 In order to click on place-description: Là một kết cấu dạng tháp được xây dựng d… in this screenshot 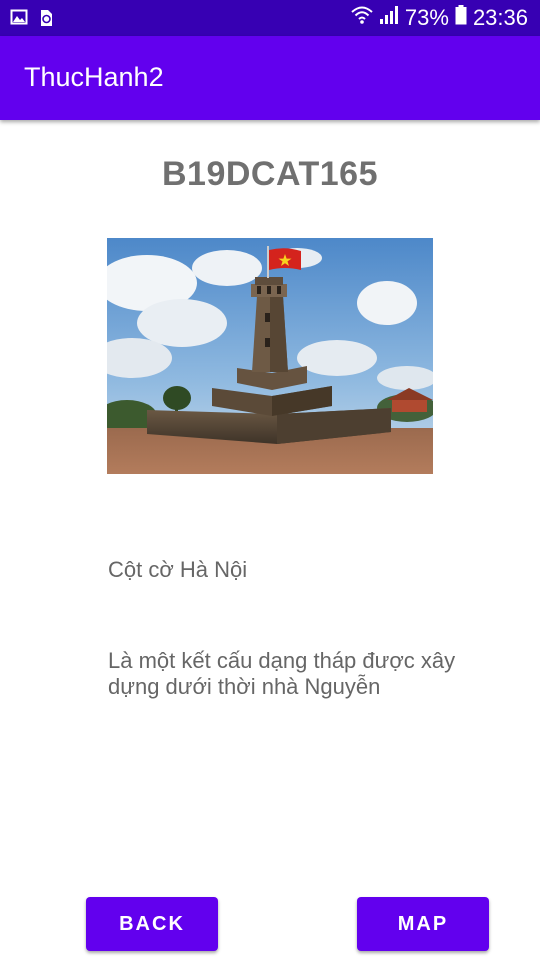, I will do `click(282, 673)`.